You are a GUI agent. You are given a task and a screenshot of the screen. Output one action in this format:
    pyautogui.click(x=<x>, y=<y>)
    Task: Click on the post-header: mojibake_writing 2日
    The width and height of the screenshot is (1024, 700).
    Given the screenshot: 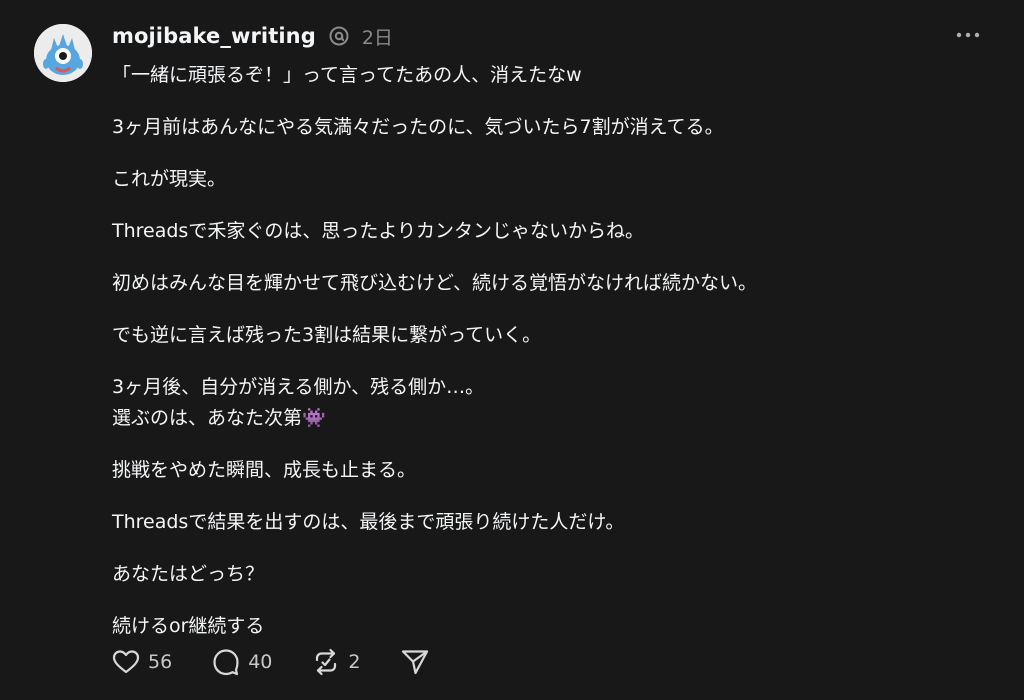 What is the action you would take?
    pyautogui.click(x=252, y=36)
    